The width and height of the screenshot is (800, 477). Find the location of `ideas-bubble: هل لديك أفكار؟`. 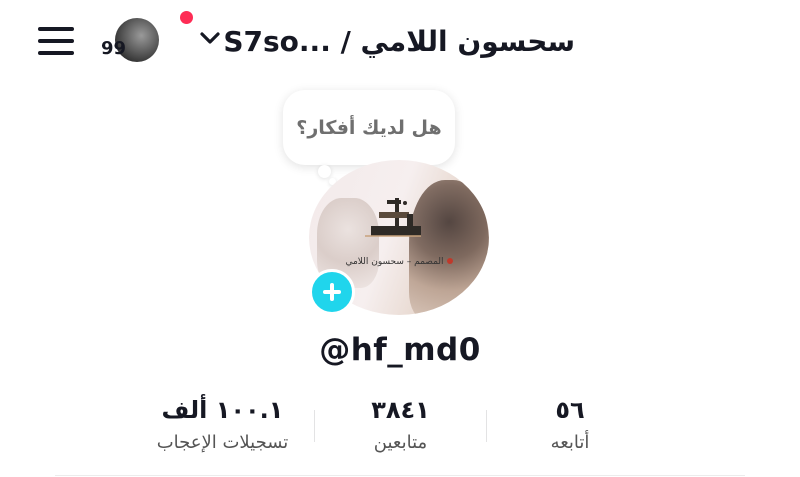

ideas-bubble: هل لديك أفكار؟ is located at coordinates (369, 127).